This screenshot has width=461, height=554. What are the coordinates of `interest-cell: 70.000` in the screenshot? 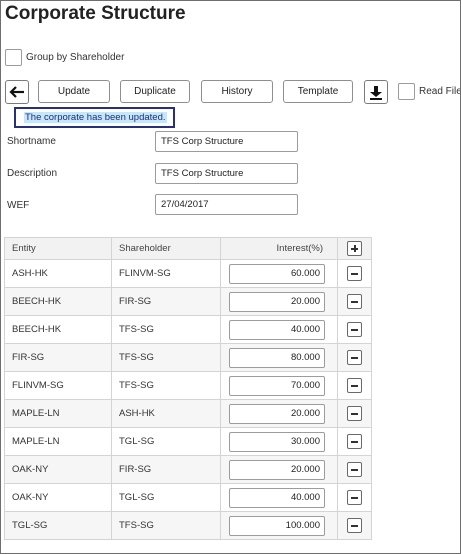 It's located at (279, 385).